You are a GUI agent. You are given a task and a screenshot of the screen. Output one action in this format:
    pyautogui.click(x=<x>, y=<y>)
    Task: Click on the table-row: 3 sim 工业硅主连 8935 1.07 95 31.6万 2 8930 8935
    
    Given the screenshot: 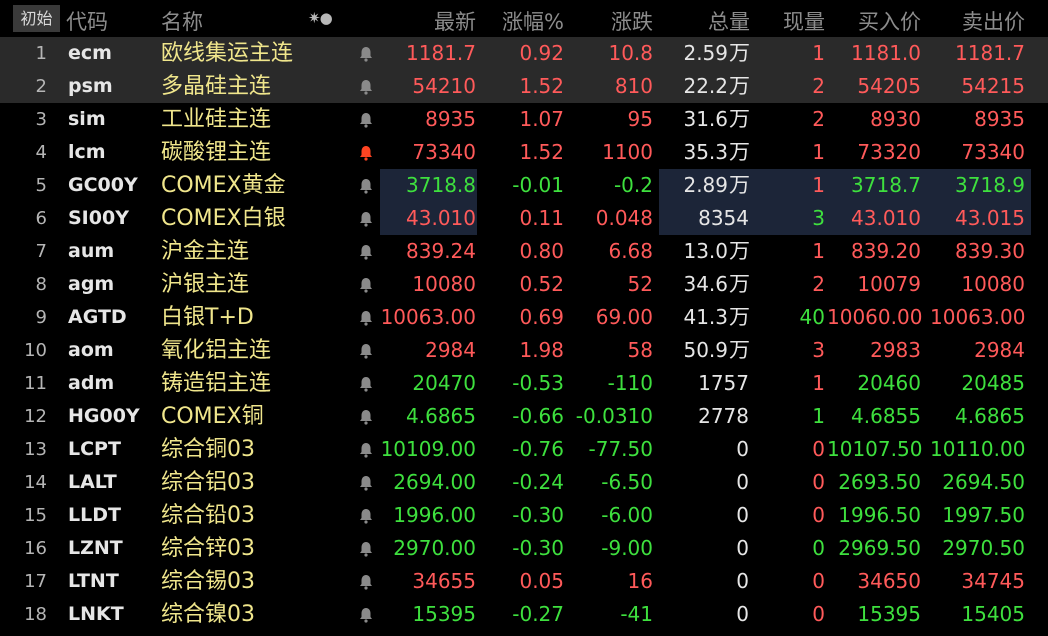 What is the action you would take?
    pyautogui.click(x=524, y=119)
    